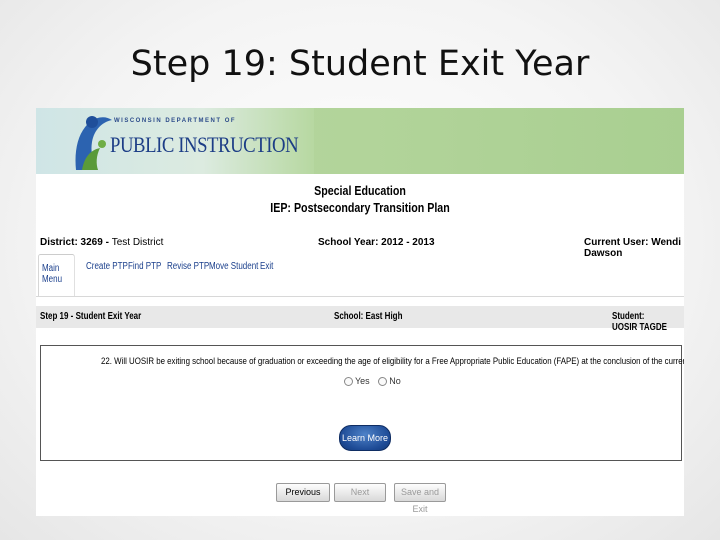 The image size is (720, 540). Describe the element at coordinates (144, 266) in the screenshot. I see `tab-find-ptp: Find PTP` at that location.